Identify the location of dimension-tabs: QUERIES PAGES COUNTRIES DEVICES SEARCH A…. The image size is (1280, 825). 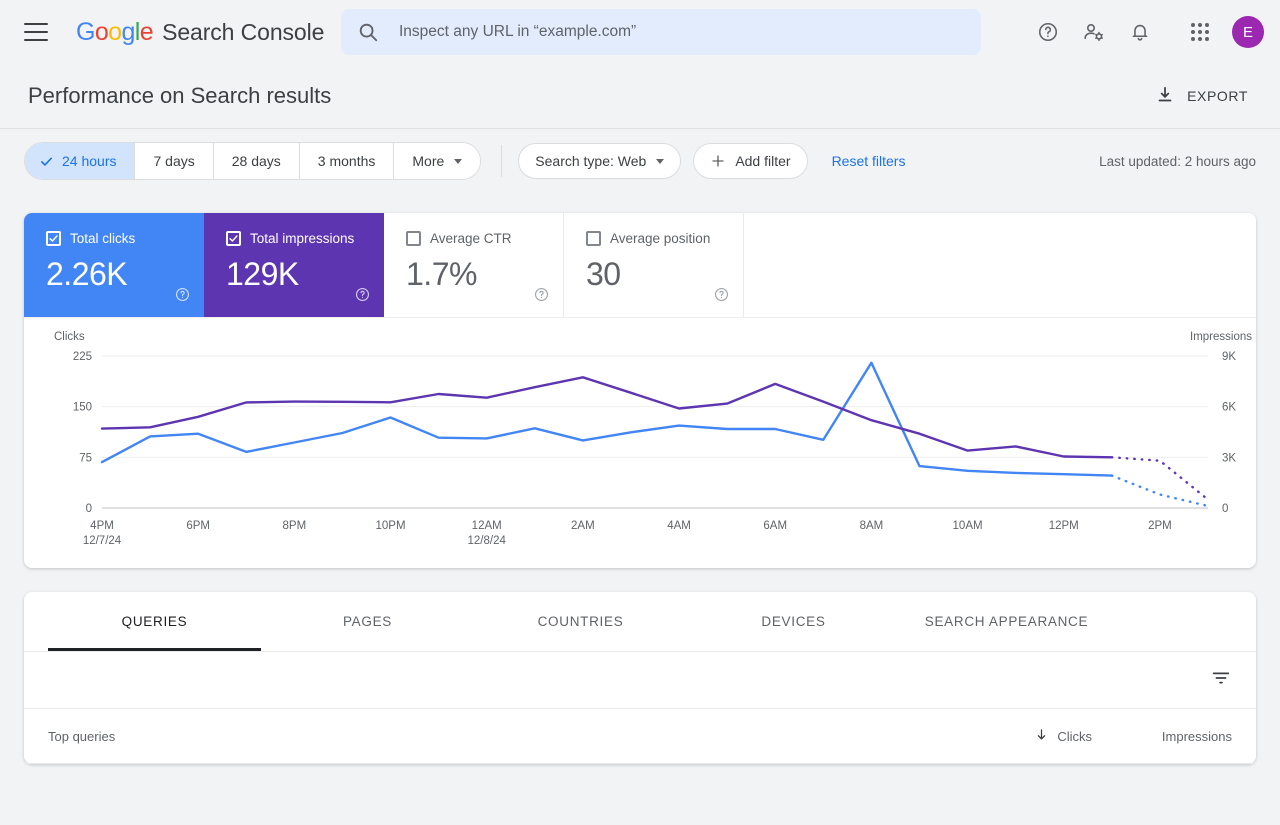
(640, 622).